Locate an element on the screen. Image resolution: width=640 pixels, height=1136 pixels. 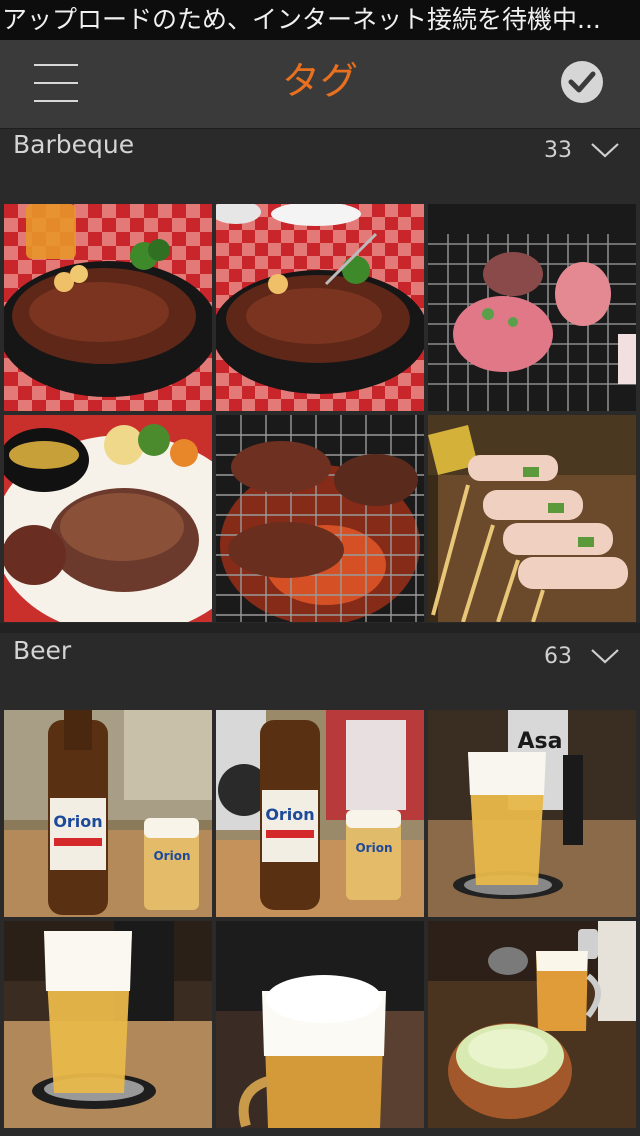
checkmark-circle-icon is located at coordinates (582, 82).